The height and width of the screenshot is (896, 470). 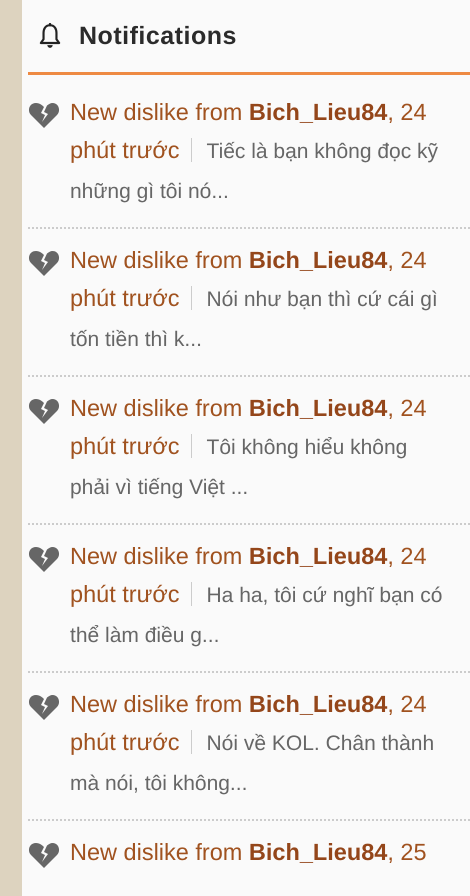 I want to click on panel-title: Notifications, so click(x=158, y=36).